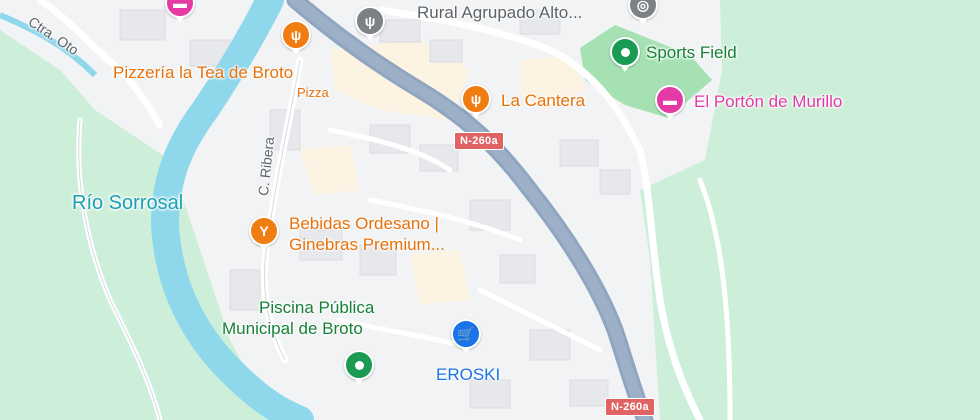 This screenshot has width=980, height=420. Describe the element at coordinates (292, 329) in the screenshot. I see `poi-label-piscina-line2: Municipal de Broto` at that location.